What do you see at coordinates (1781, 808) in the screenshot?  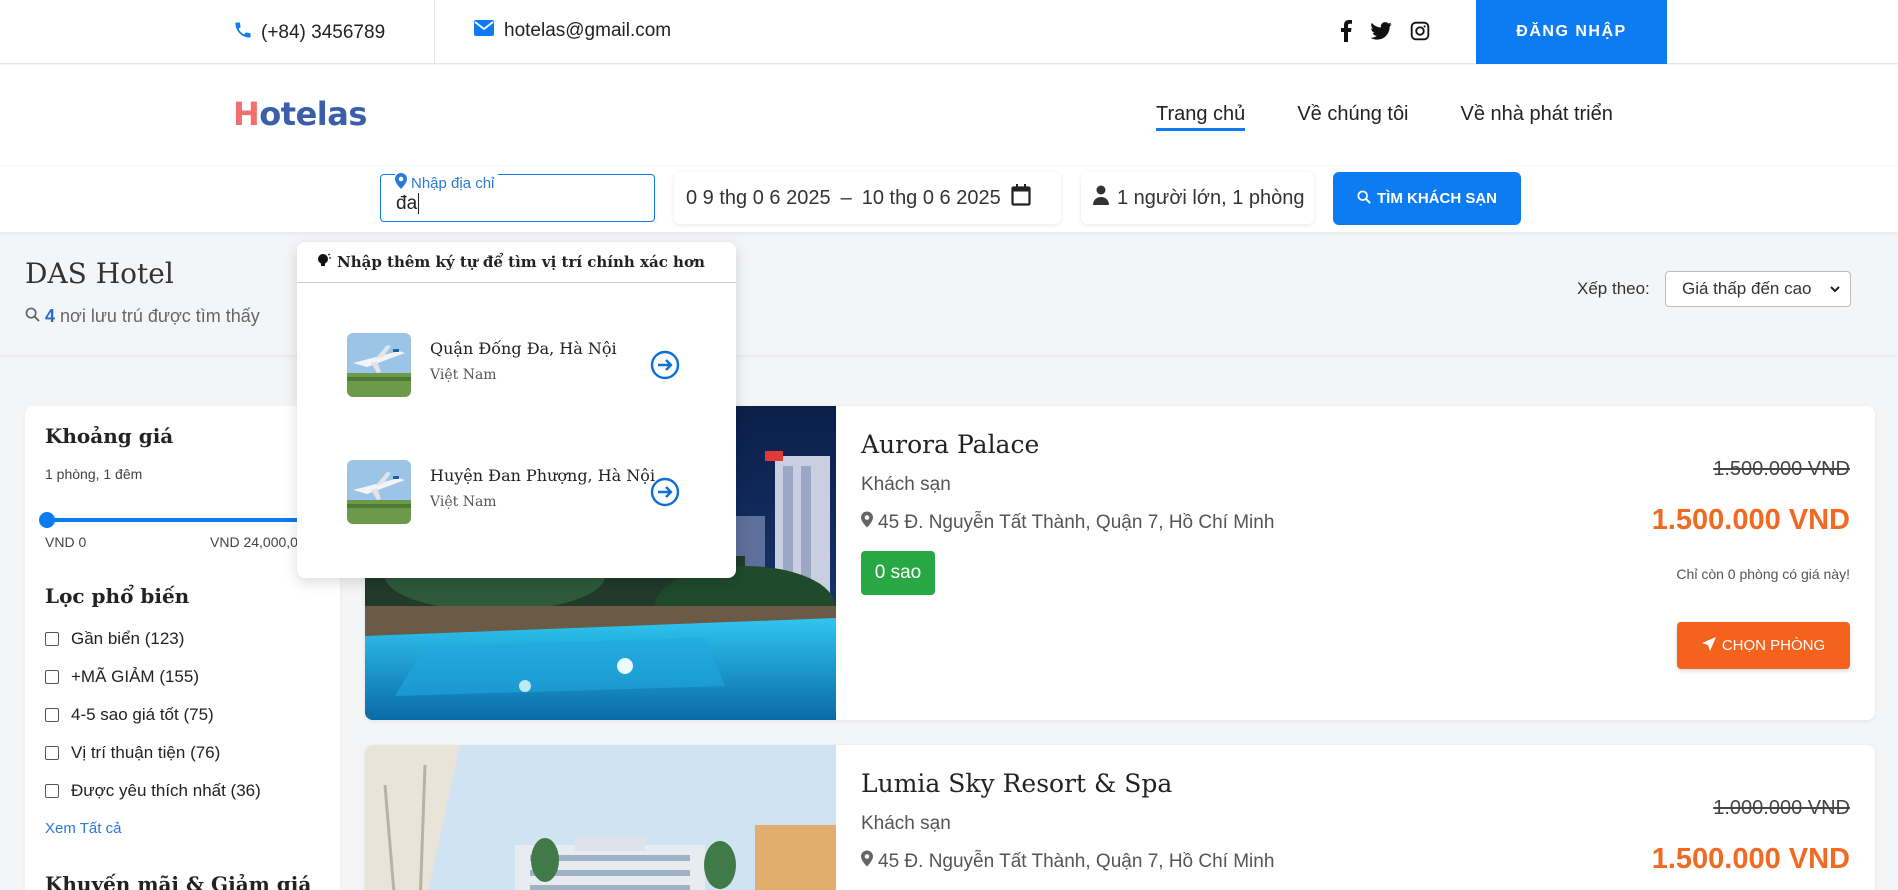 I see `original-price: 1.000.000 VND` at bounding box center [1781, 808].